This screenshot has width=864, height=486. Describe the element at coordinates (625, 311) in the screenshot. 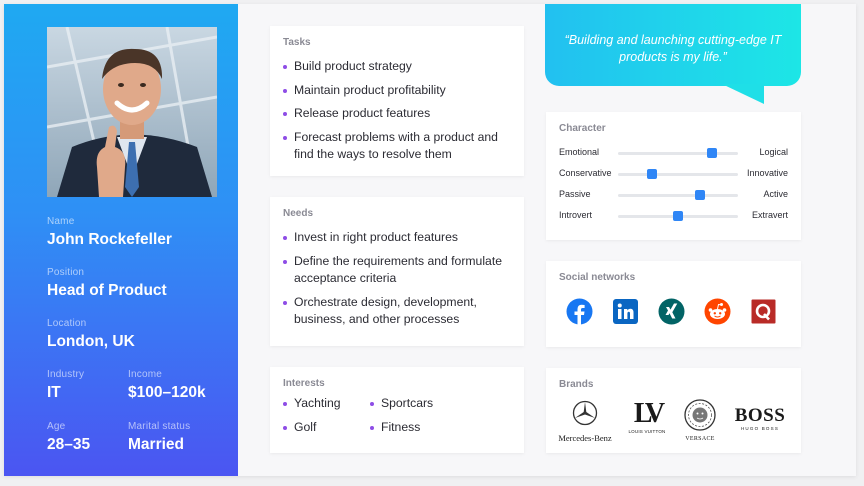

I see `linkedin-icon` at that location.